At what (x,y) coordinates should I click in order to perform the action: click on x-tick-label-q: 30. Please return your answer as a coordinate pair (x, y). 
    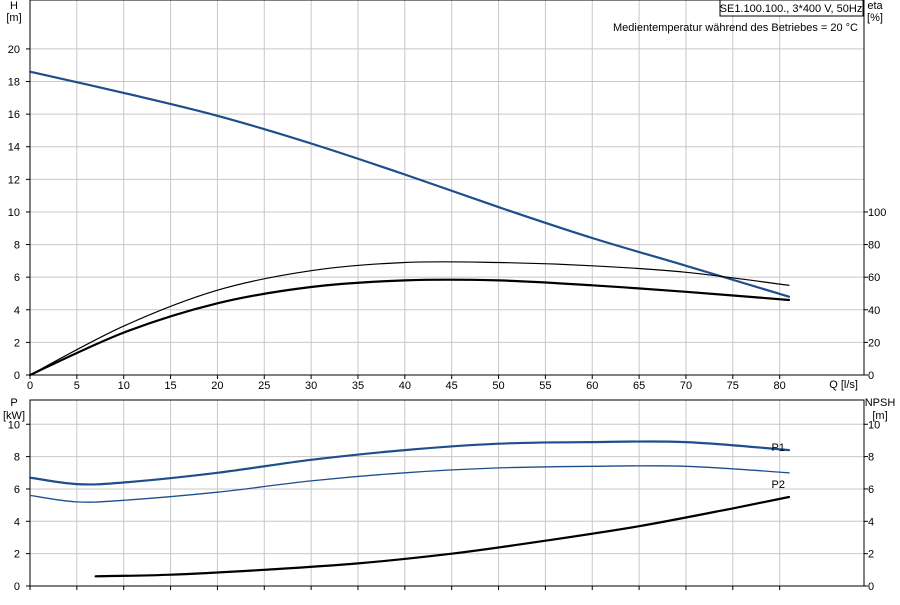
    Looking at the image, I should click on (311, 386).